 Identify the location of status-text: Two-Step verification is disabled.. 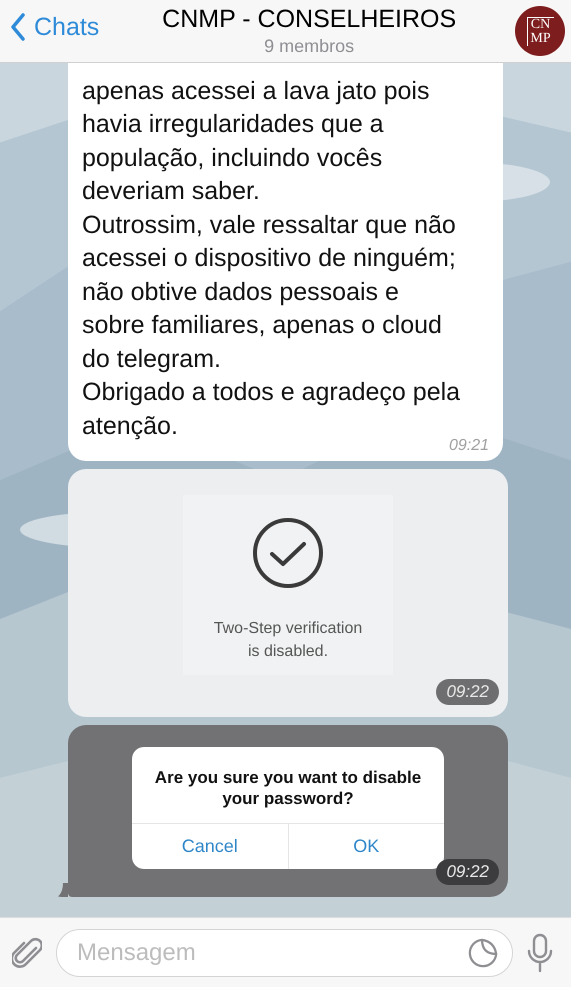
(288, 640).